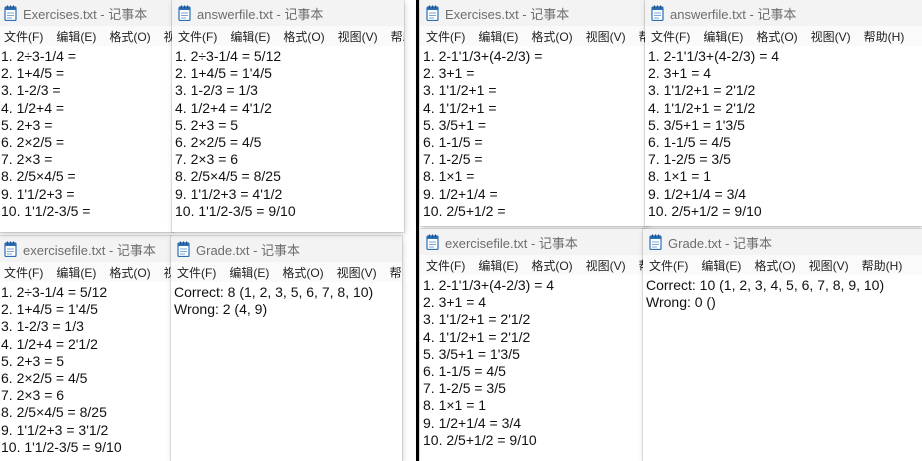 The height and width of the screenshot is (461, 922). What do you see at coordinates (705, 210) in the screenshot?
I see `text-line: 10. 2/5+1/2 = 9/10` at bounding box center [705, 210].